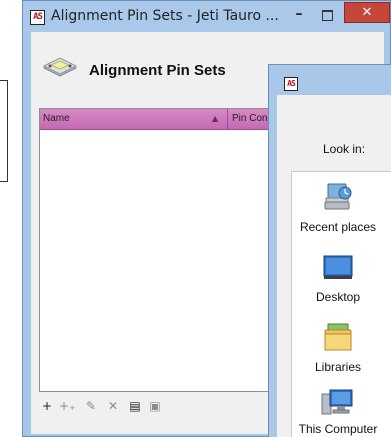 The height and width of the screenshot is (437, 391). What do you see at coordinates (299, 15) in the screenshot?
I see `minimize-button: –` at bounding box center [299, 15].